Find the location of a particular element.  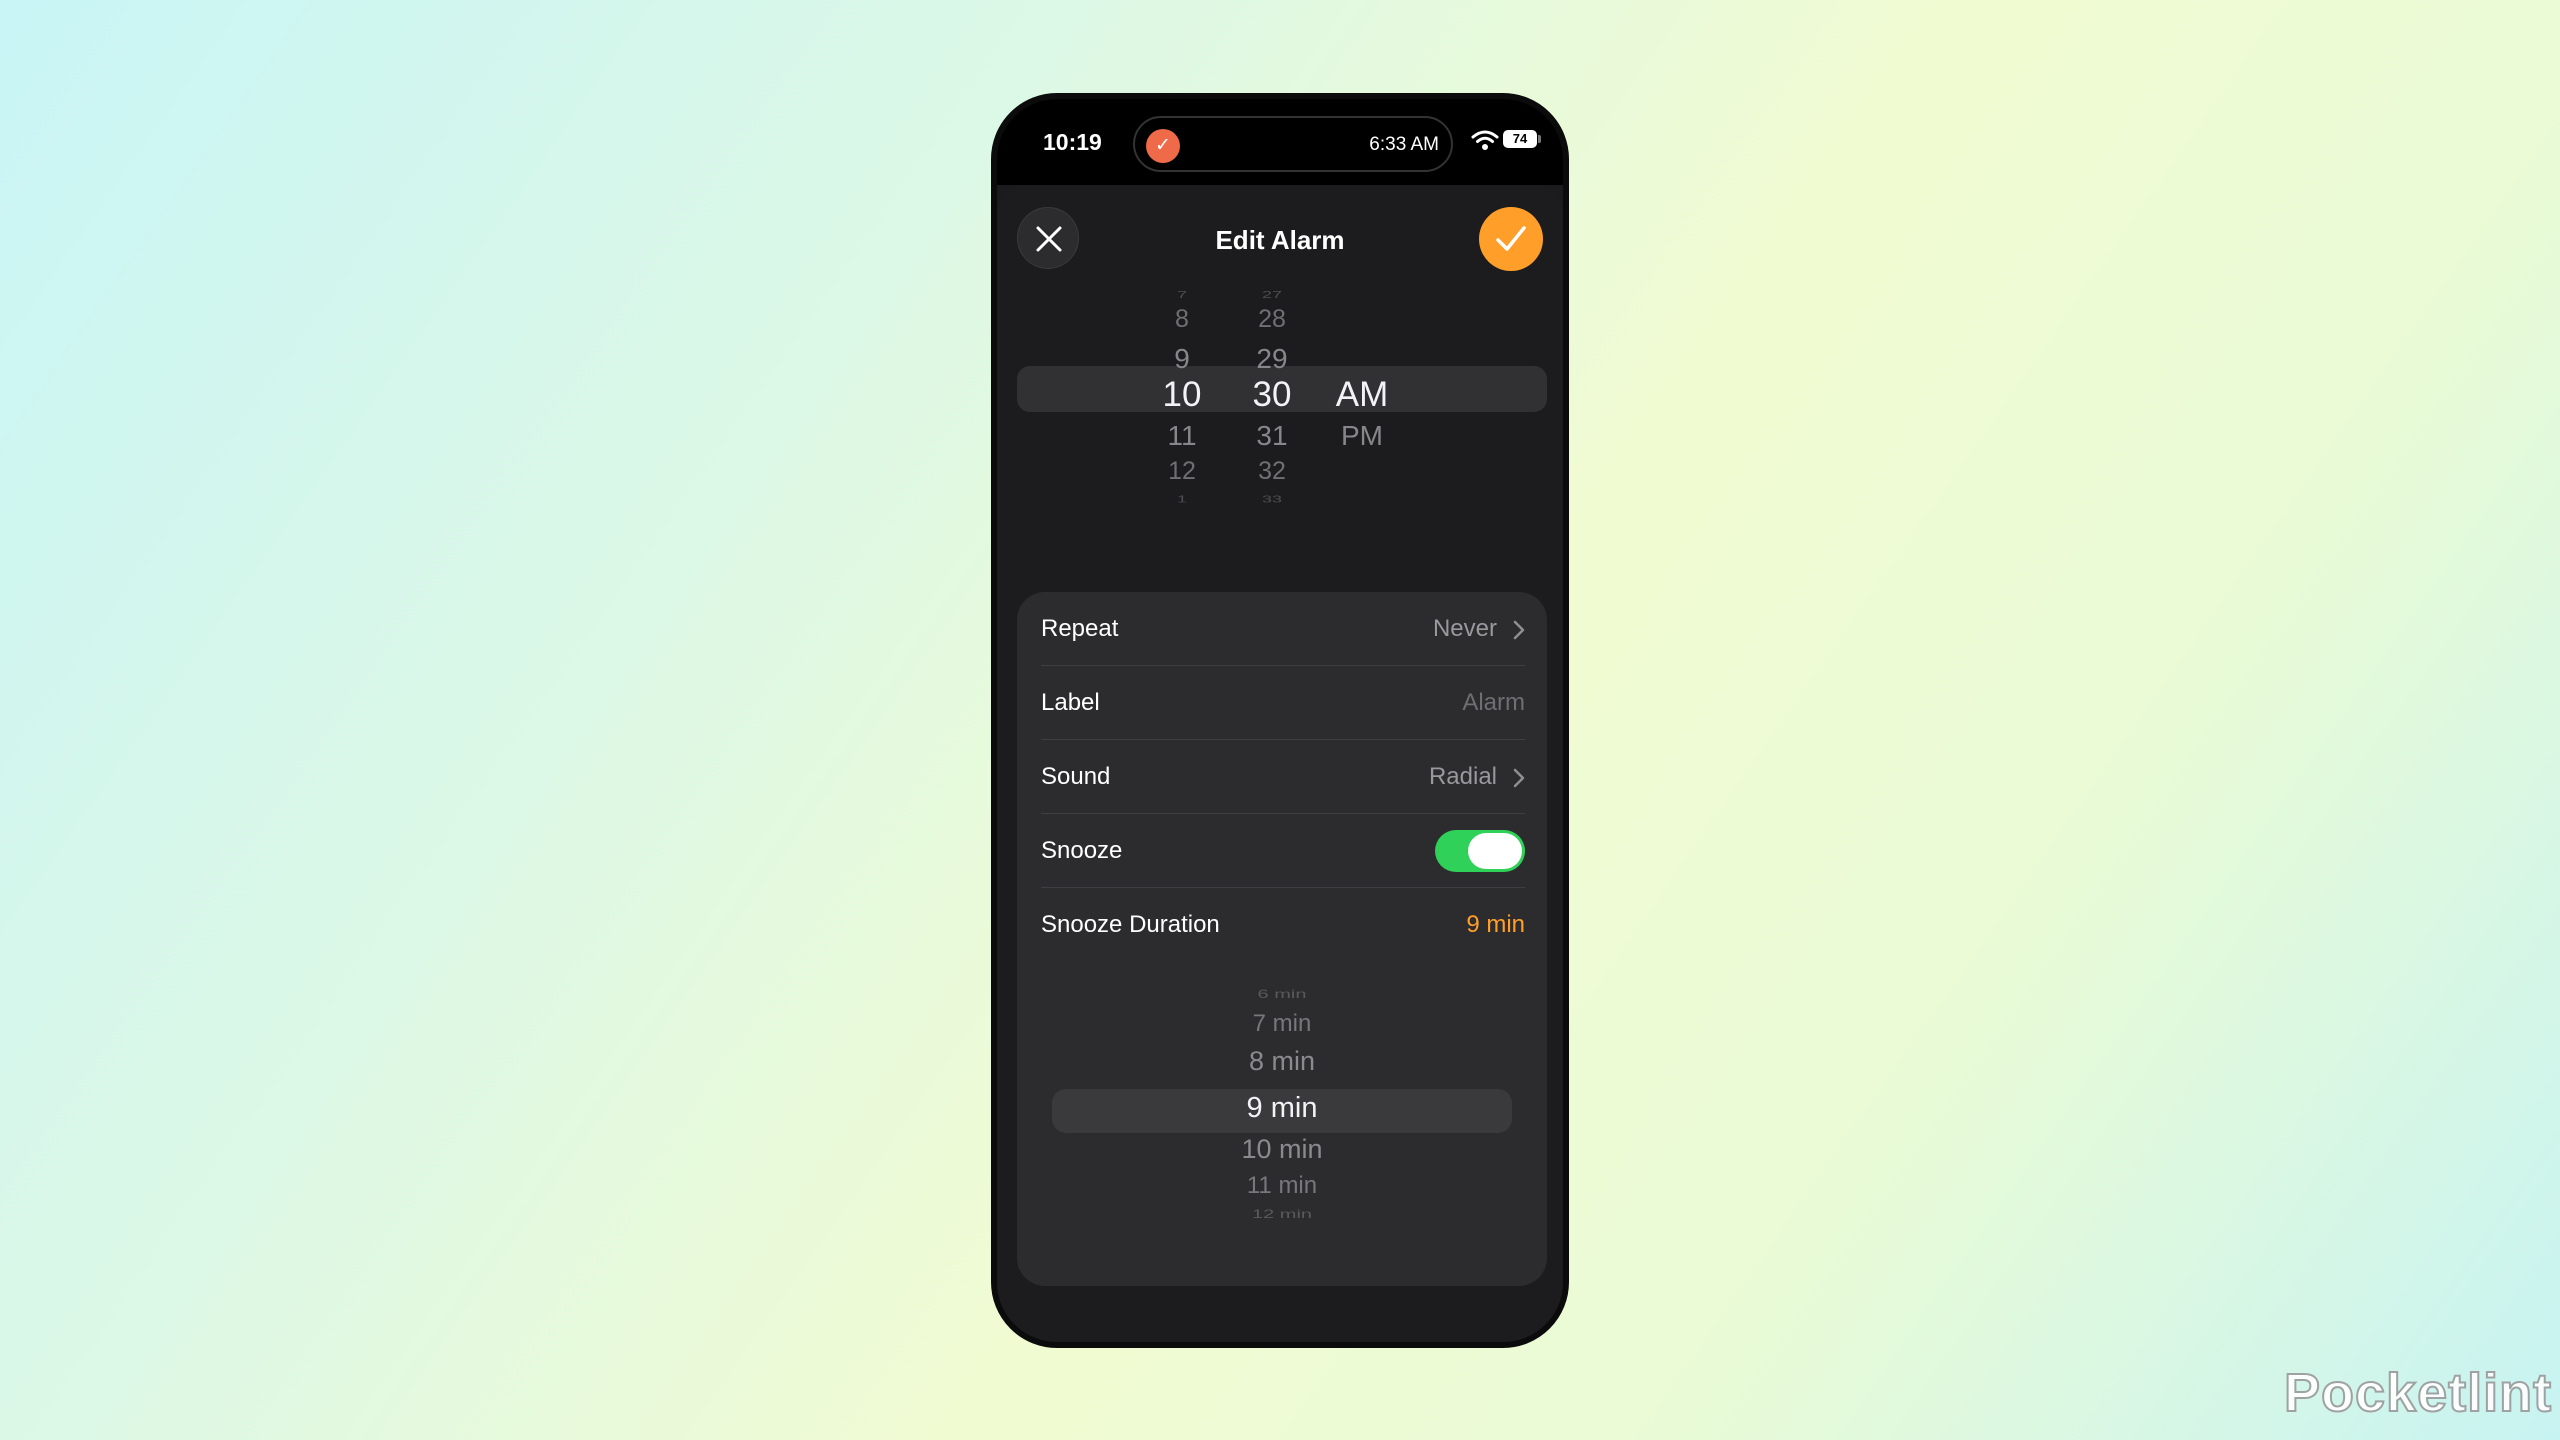

label-label: Label is located at coordinates (1070, 702).